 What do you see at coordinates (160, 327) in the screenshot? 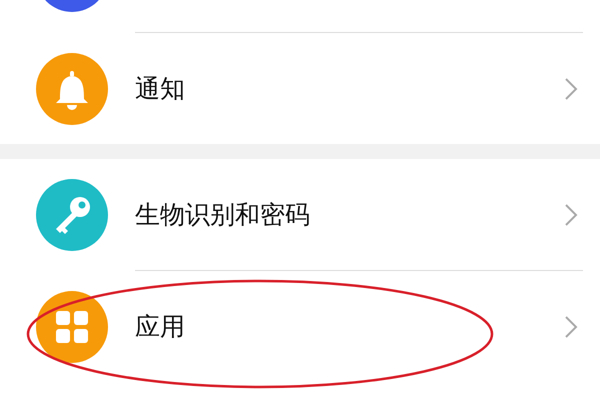
I see `item-label: 应用` at bounding box center [160, 327].